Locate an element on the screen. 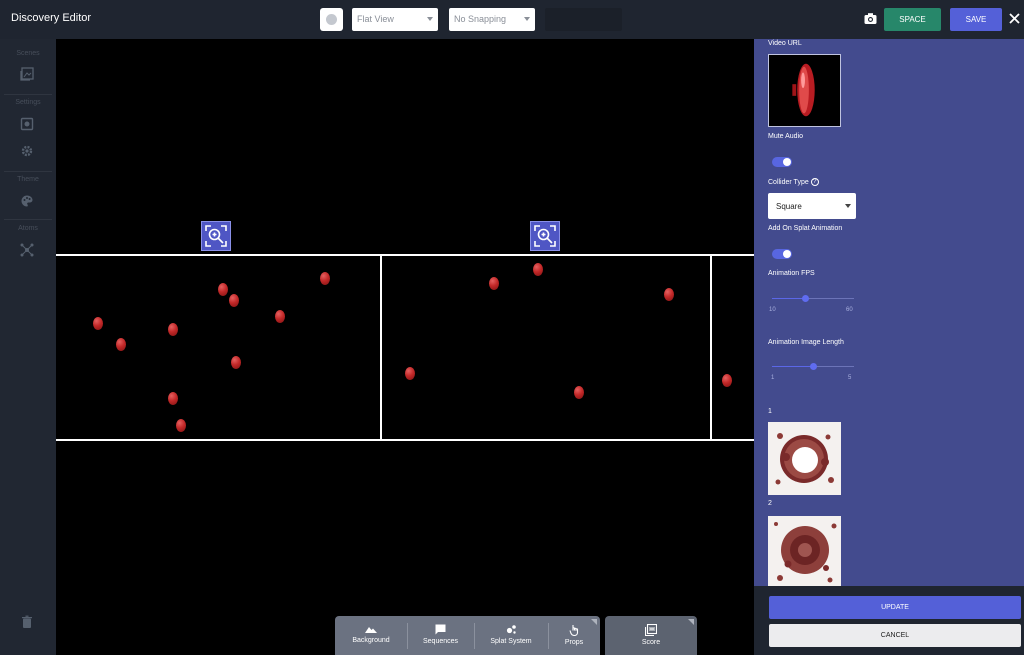 This screenshot has height=655, width=1024. left-sidebar: Scenes Settings Theme Atoms is located at coordinates (28, 347).